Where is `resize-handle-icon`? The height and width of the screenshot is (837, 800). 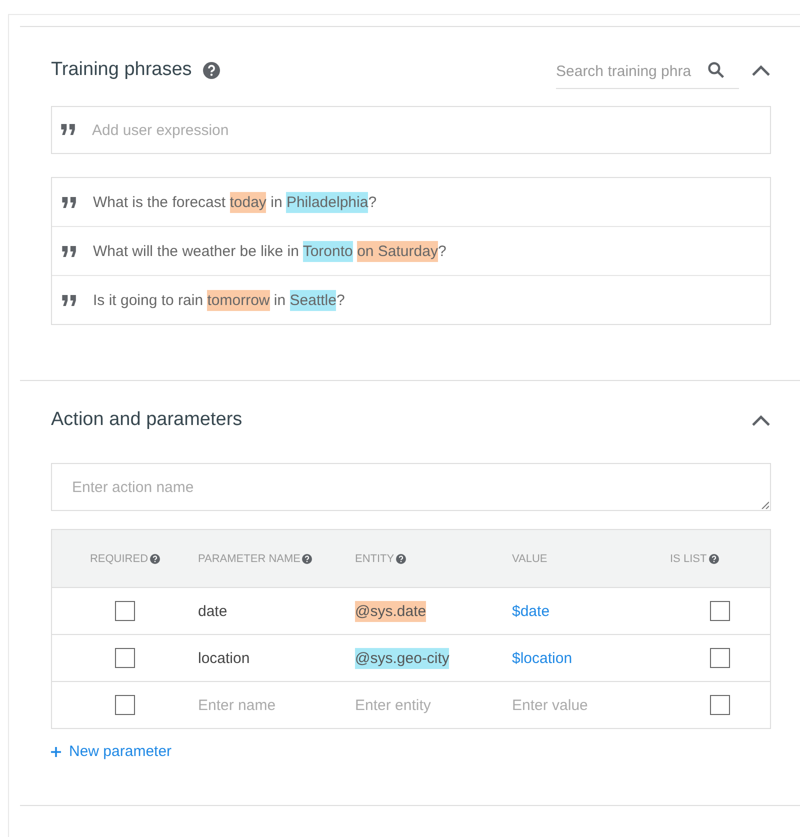
resize-handle-icon is located at coordinates (765, 505).